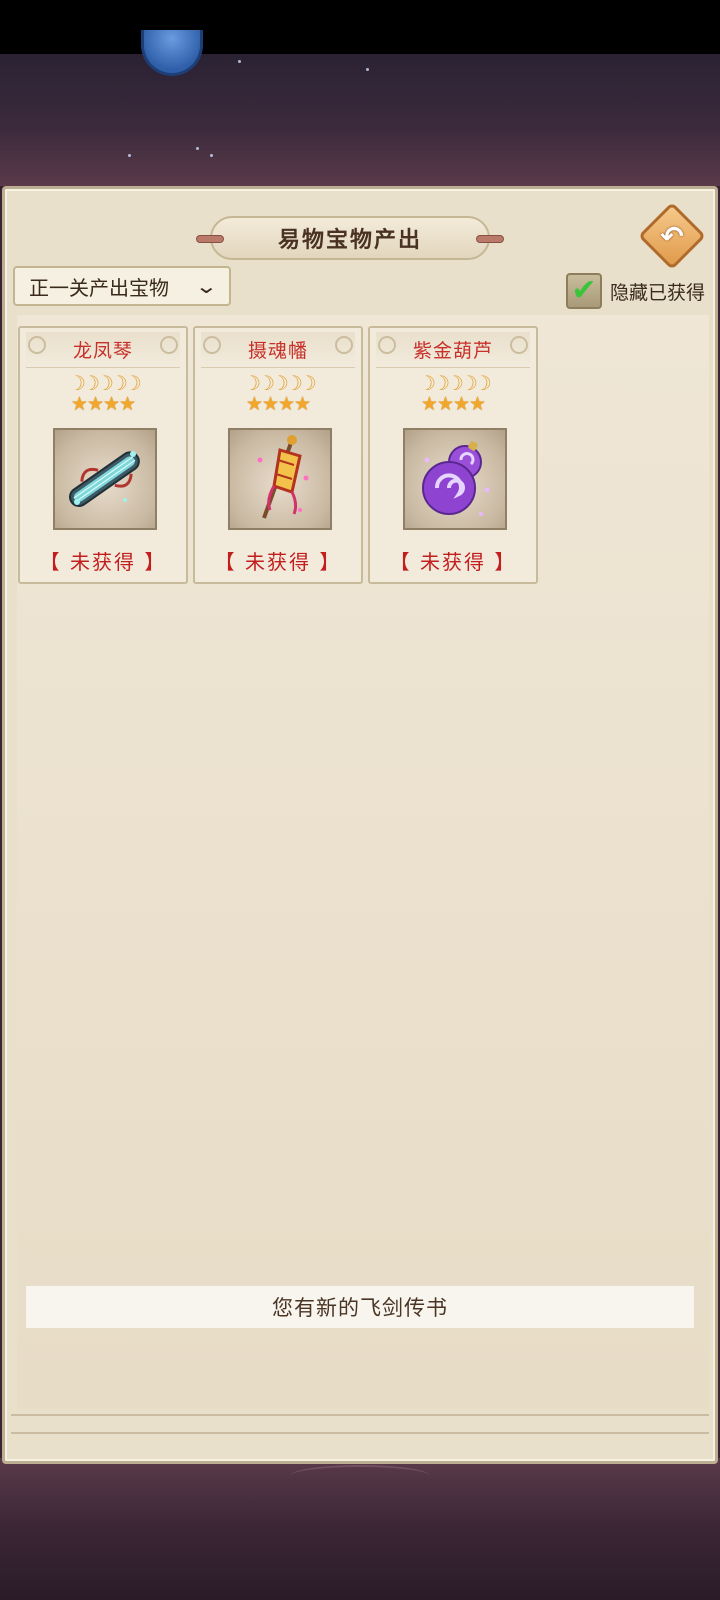  I want to click on back-arrow-icon: ↶, so click(672, 236).